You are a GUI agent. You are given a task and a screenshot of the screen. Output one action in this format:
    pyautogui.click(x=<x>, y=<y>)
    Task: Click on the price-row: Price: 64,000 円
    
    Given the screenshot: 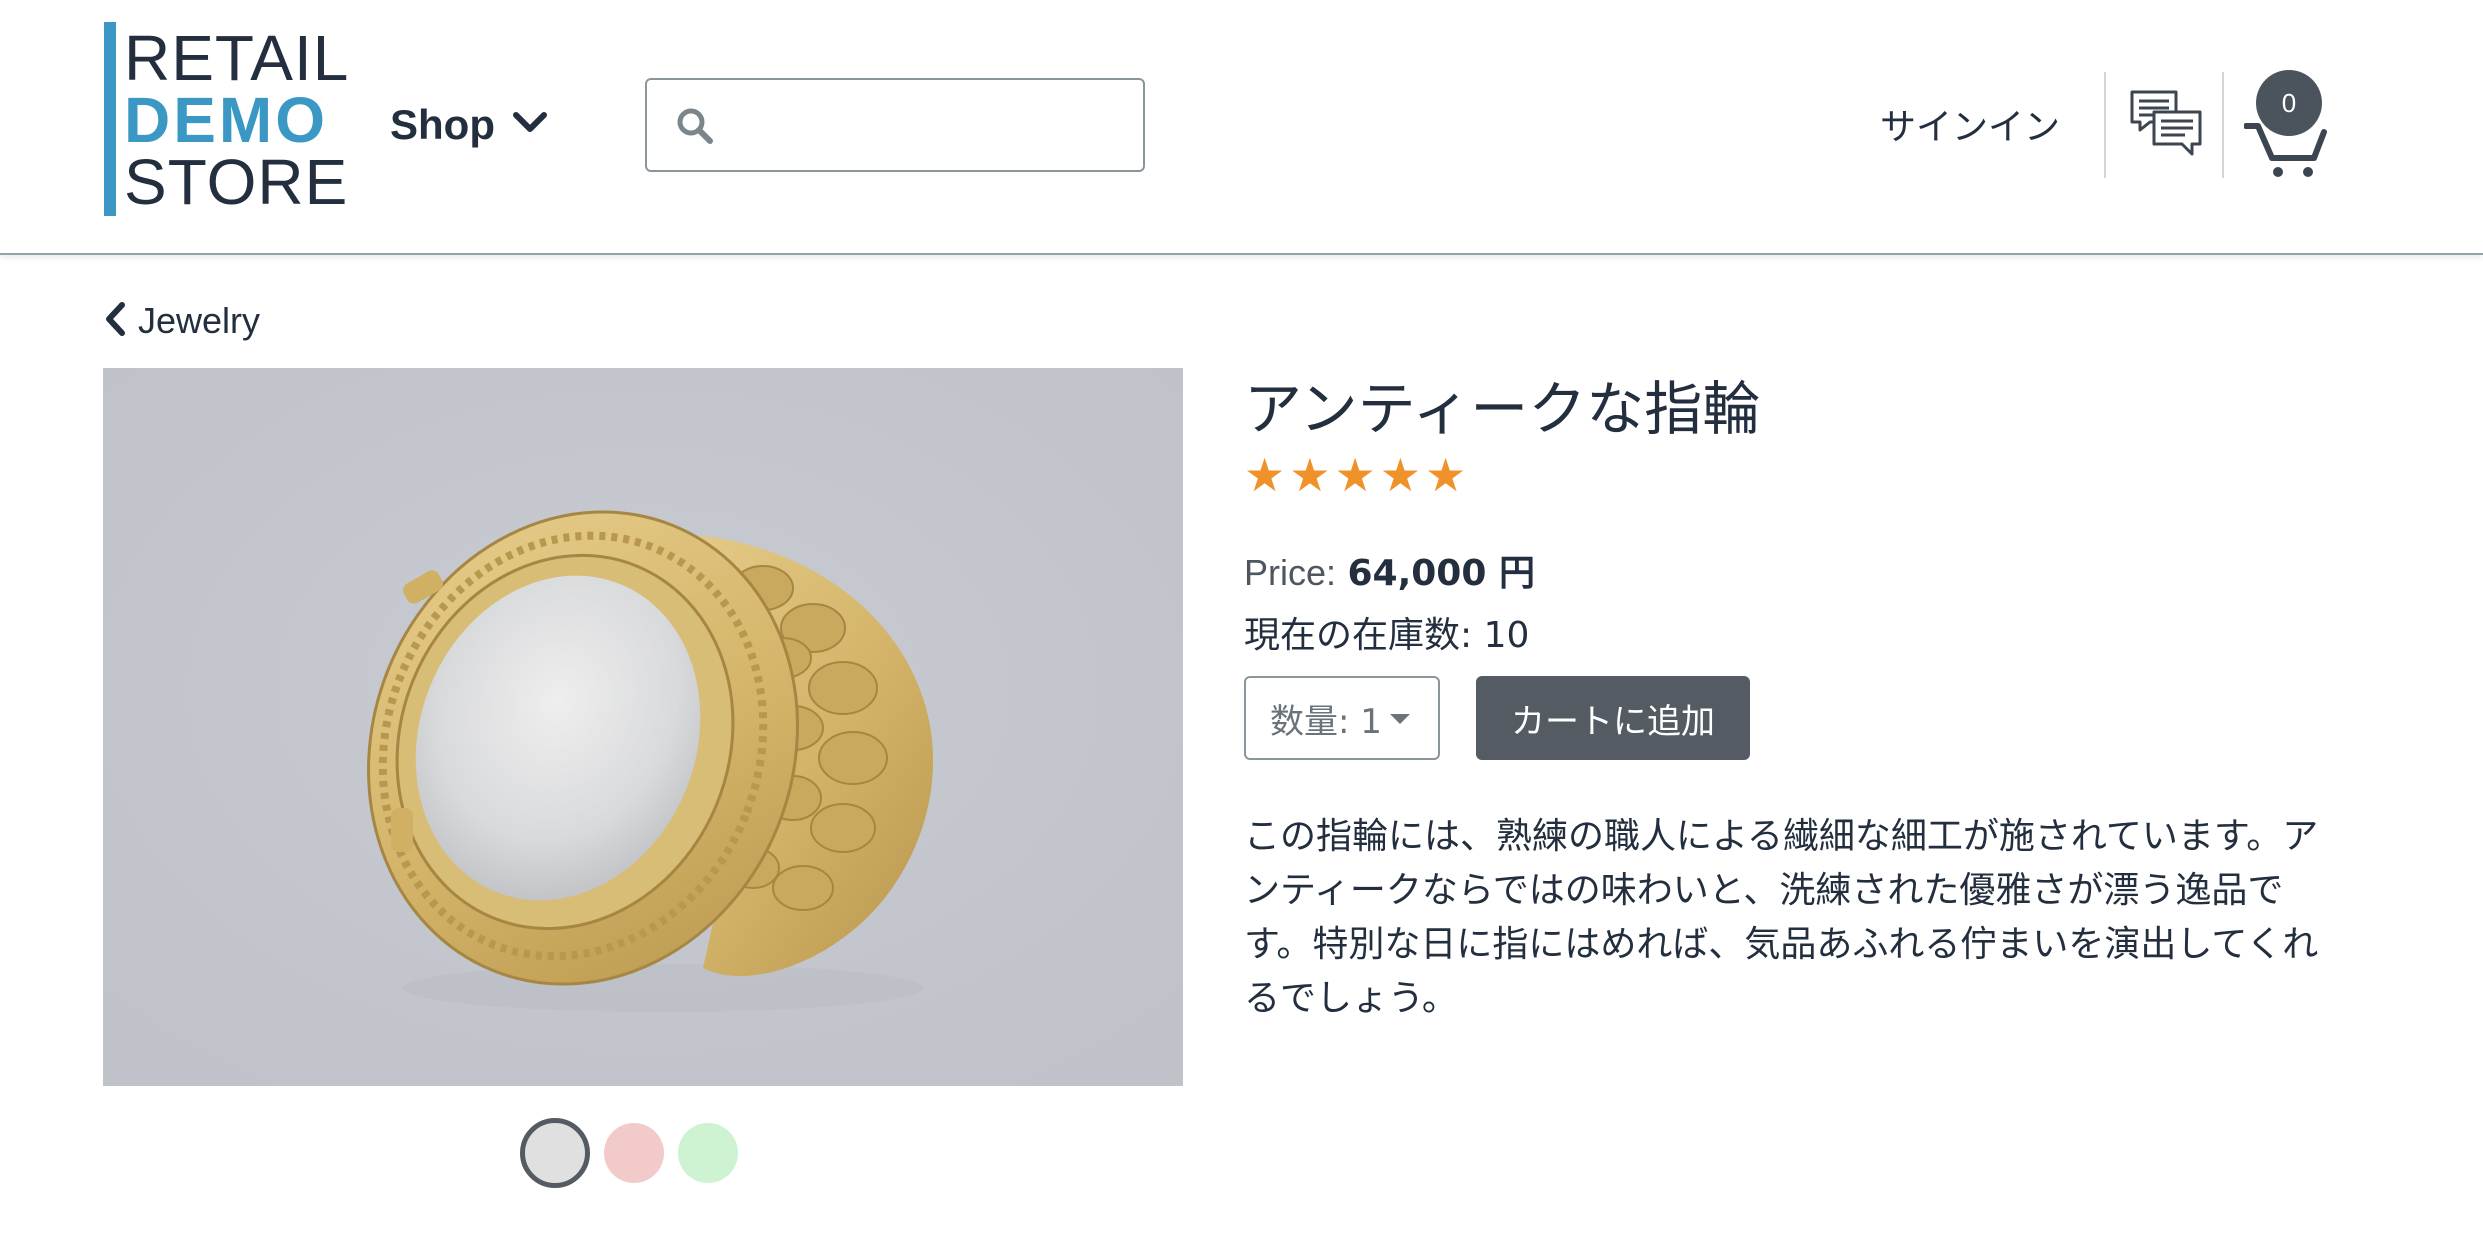 What is the action you would take?
    pyautogui.click(x=1389, y=570)
    